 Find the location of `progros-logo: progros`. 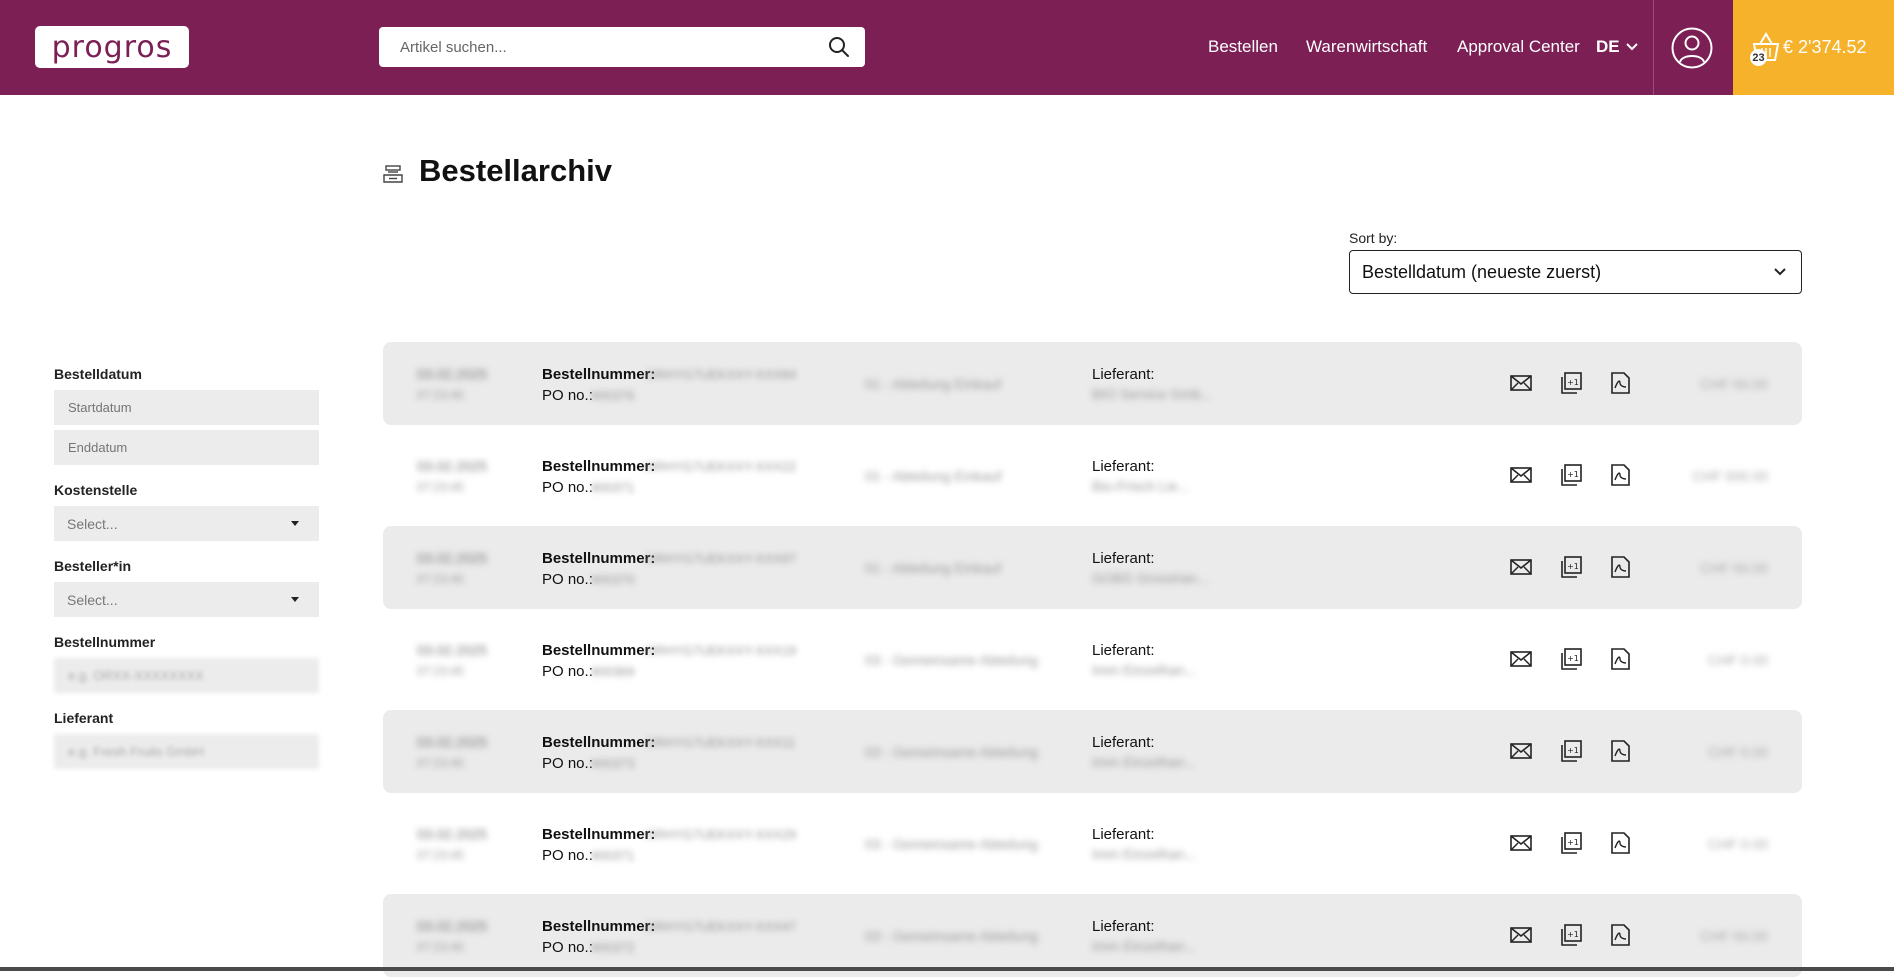

progros-logo: progros is located at coordinates (112, 47).